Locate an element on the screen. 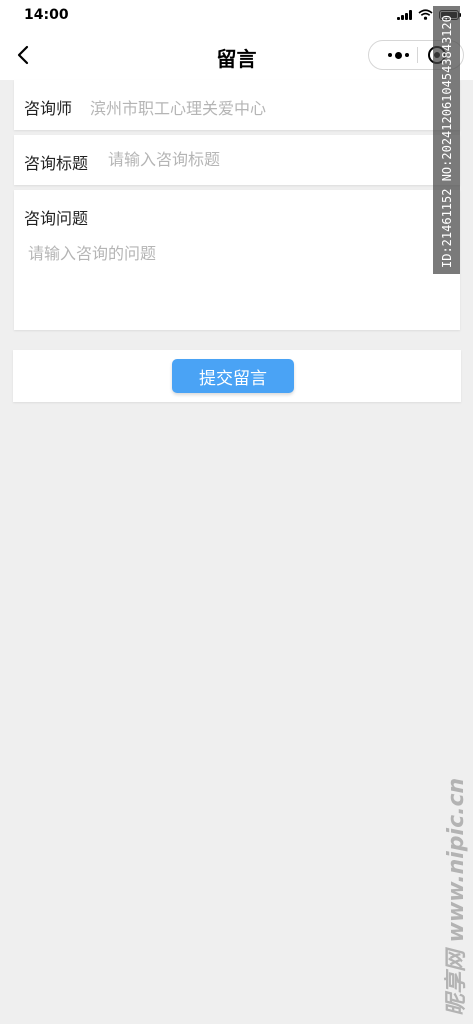 This screenshot has width=473, height=1024. consultant-row: 咨询师 滨州市职工心理关爱中心 is located at coordinates (237, 105).